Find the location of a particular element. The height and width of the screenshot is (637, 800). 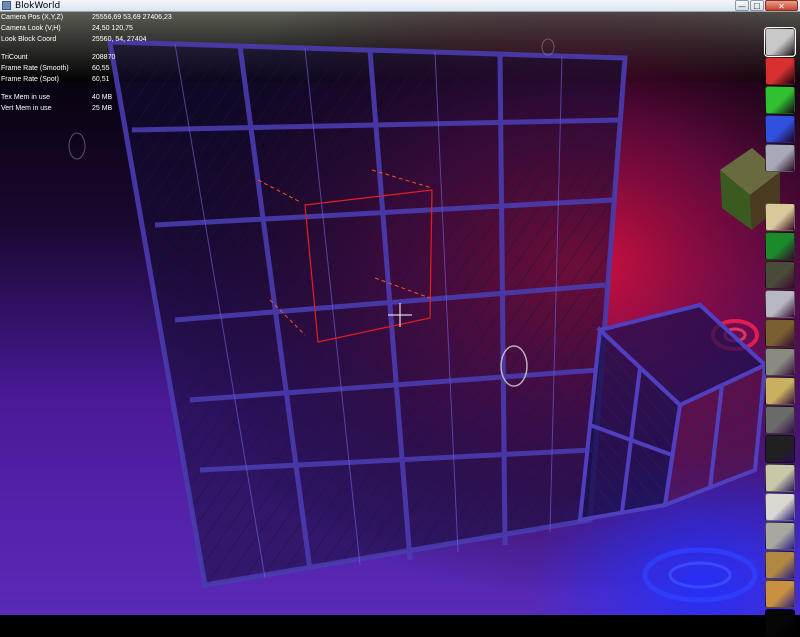

hud-label: Look Block Coord is located at coordinates (29, 39).